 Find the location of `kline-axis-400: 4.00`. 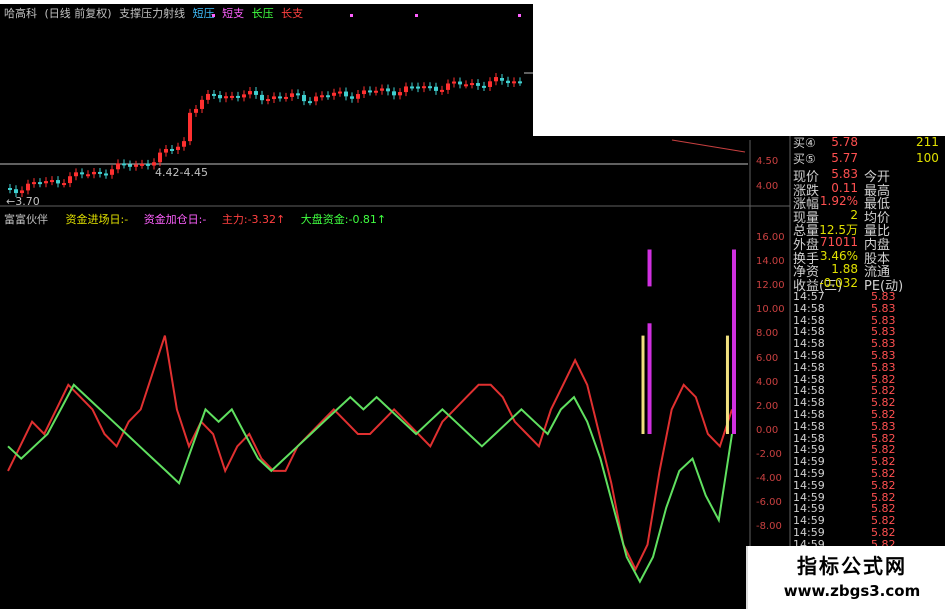

kline-axis-400: 4.00 is located at coordinates (767, 186).